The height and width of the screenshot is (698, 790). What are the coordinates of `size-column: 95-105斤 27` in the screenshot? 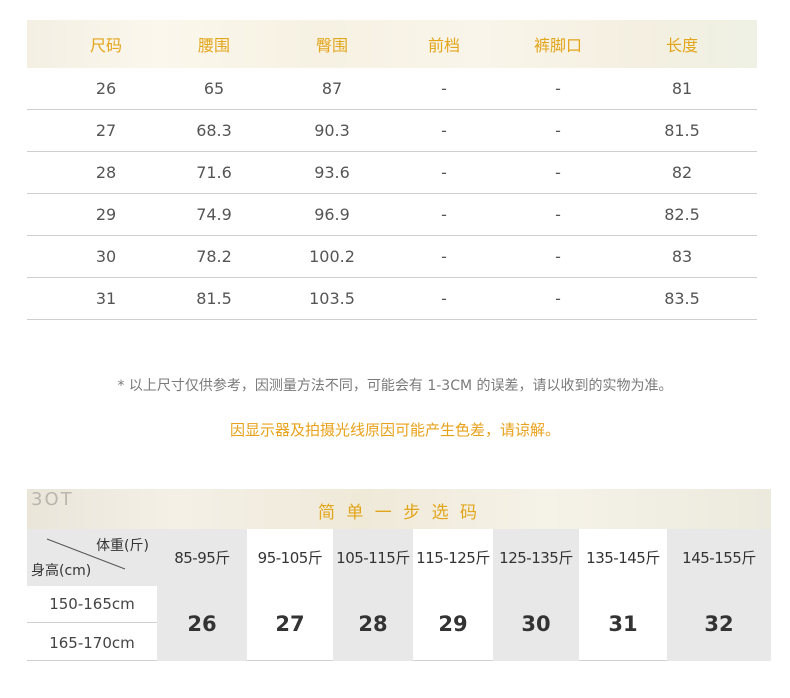 It's located at (290, 595).